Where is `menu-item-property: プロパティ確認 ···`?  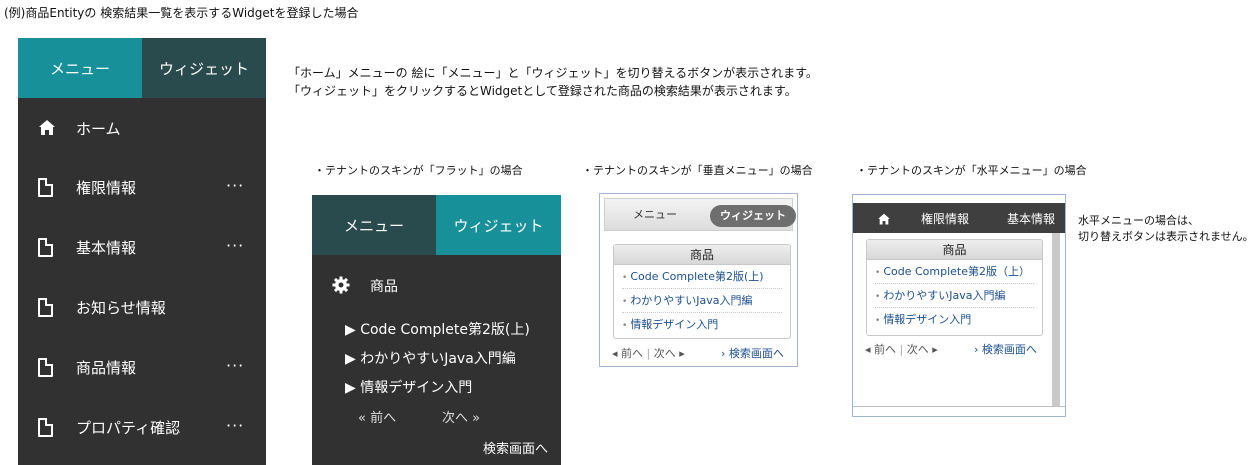
menu-item-property: プロパティ確認 ··· is located at coordinates (142, 428).